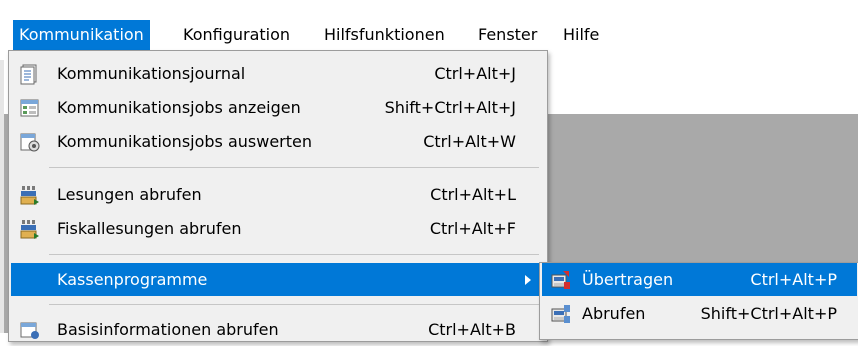  What do you see at coordinates (699, 279) in the screenshot?
I see `submenu-item-uebertragen: Übertragen Ctrl+Alt+P` at bounding box center [699, 279].